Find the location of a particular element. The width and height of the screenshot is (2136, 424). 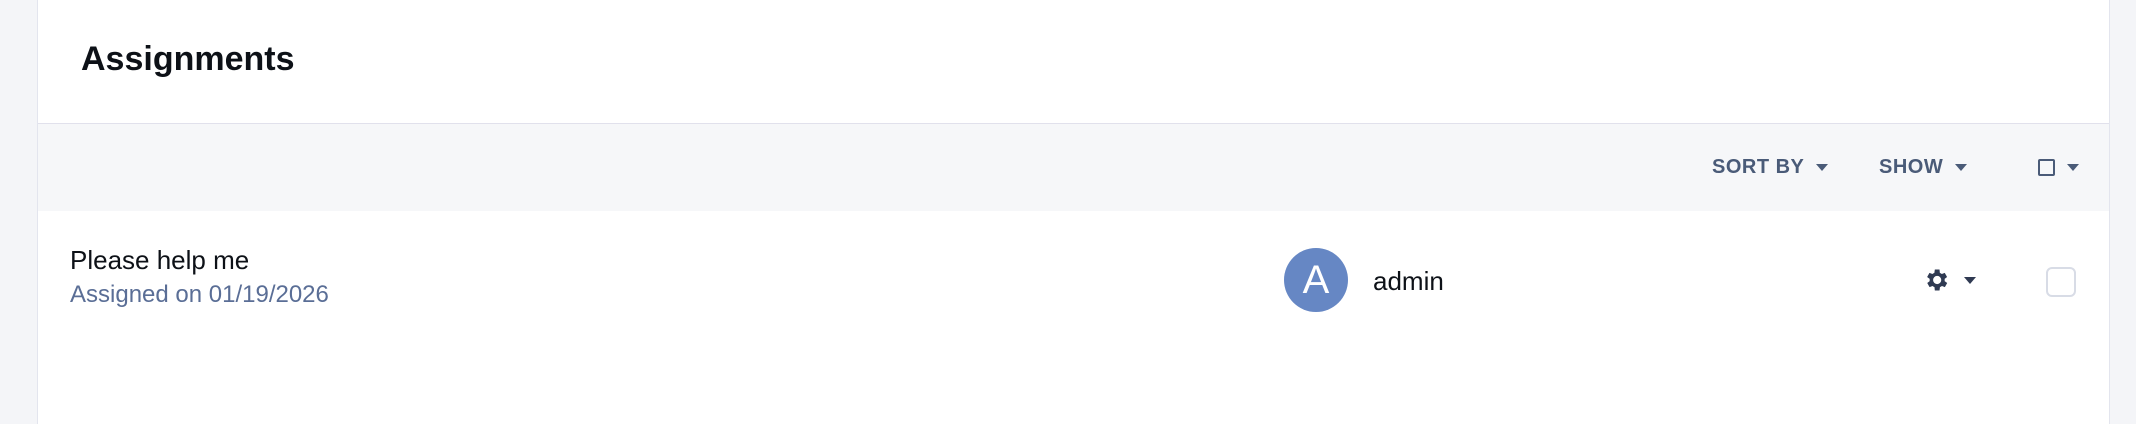

row-actions-button is located at coordinates (1949, 280).